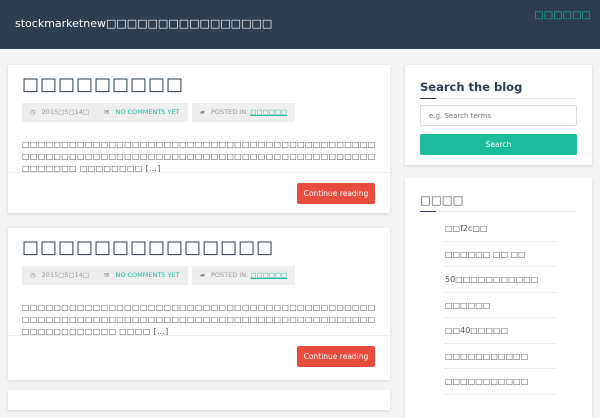  Describe the element at coordinates (148, 247) in the screenshot. I see `post-title: □□□□□□□□□□□□□□` at that location.